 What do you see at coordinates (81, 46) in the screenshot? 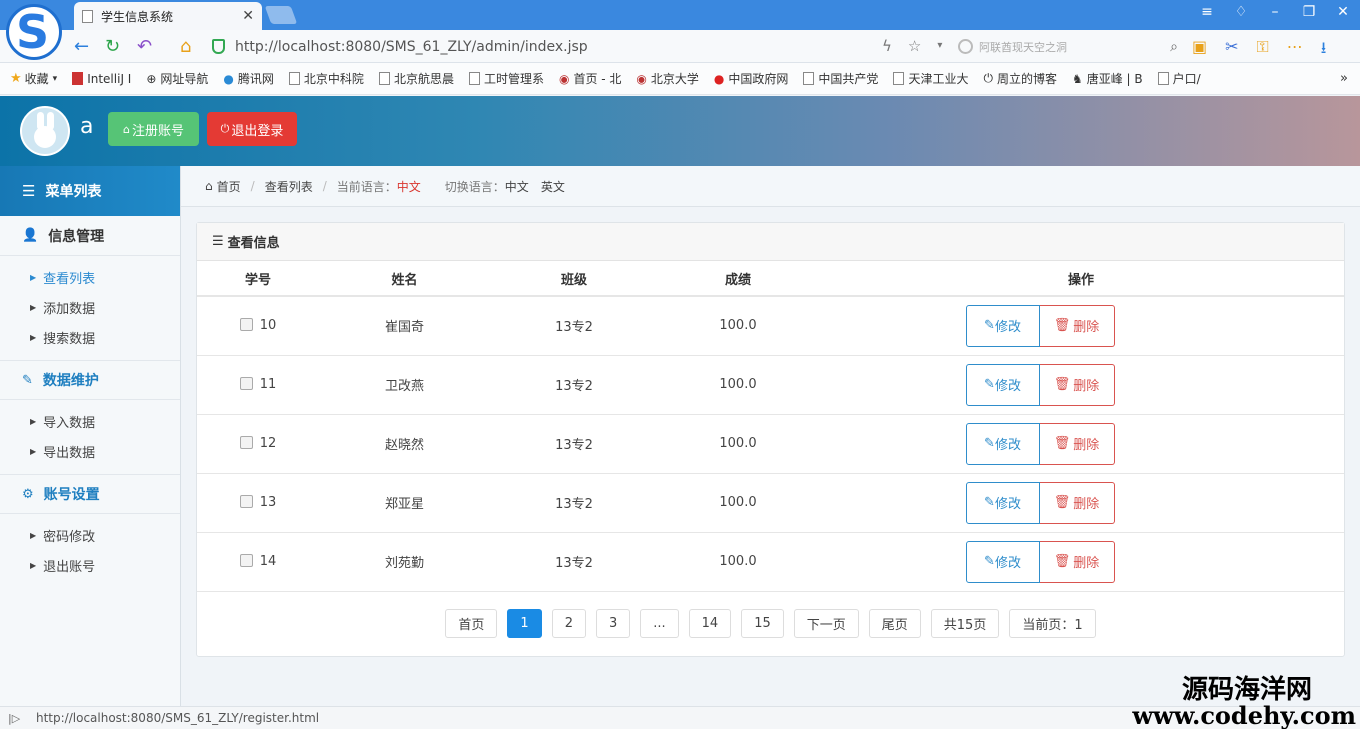
I see `back-icon: ←` at bounding box center [81, 46].